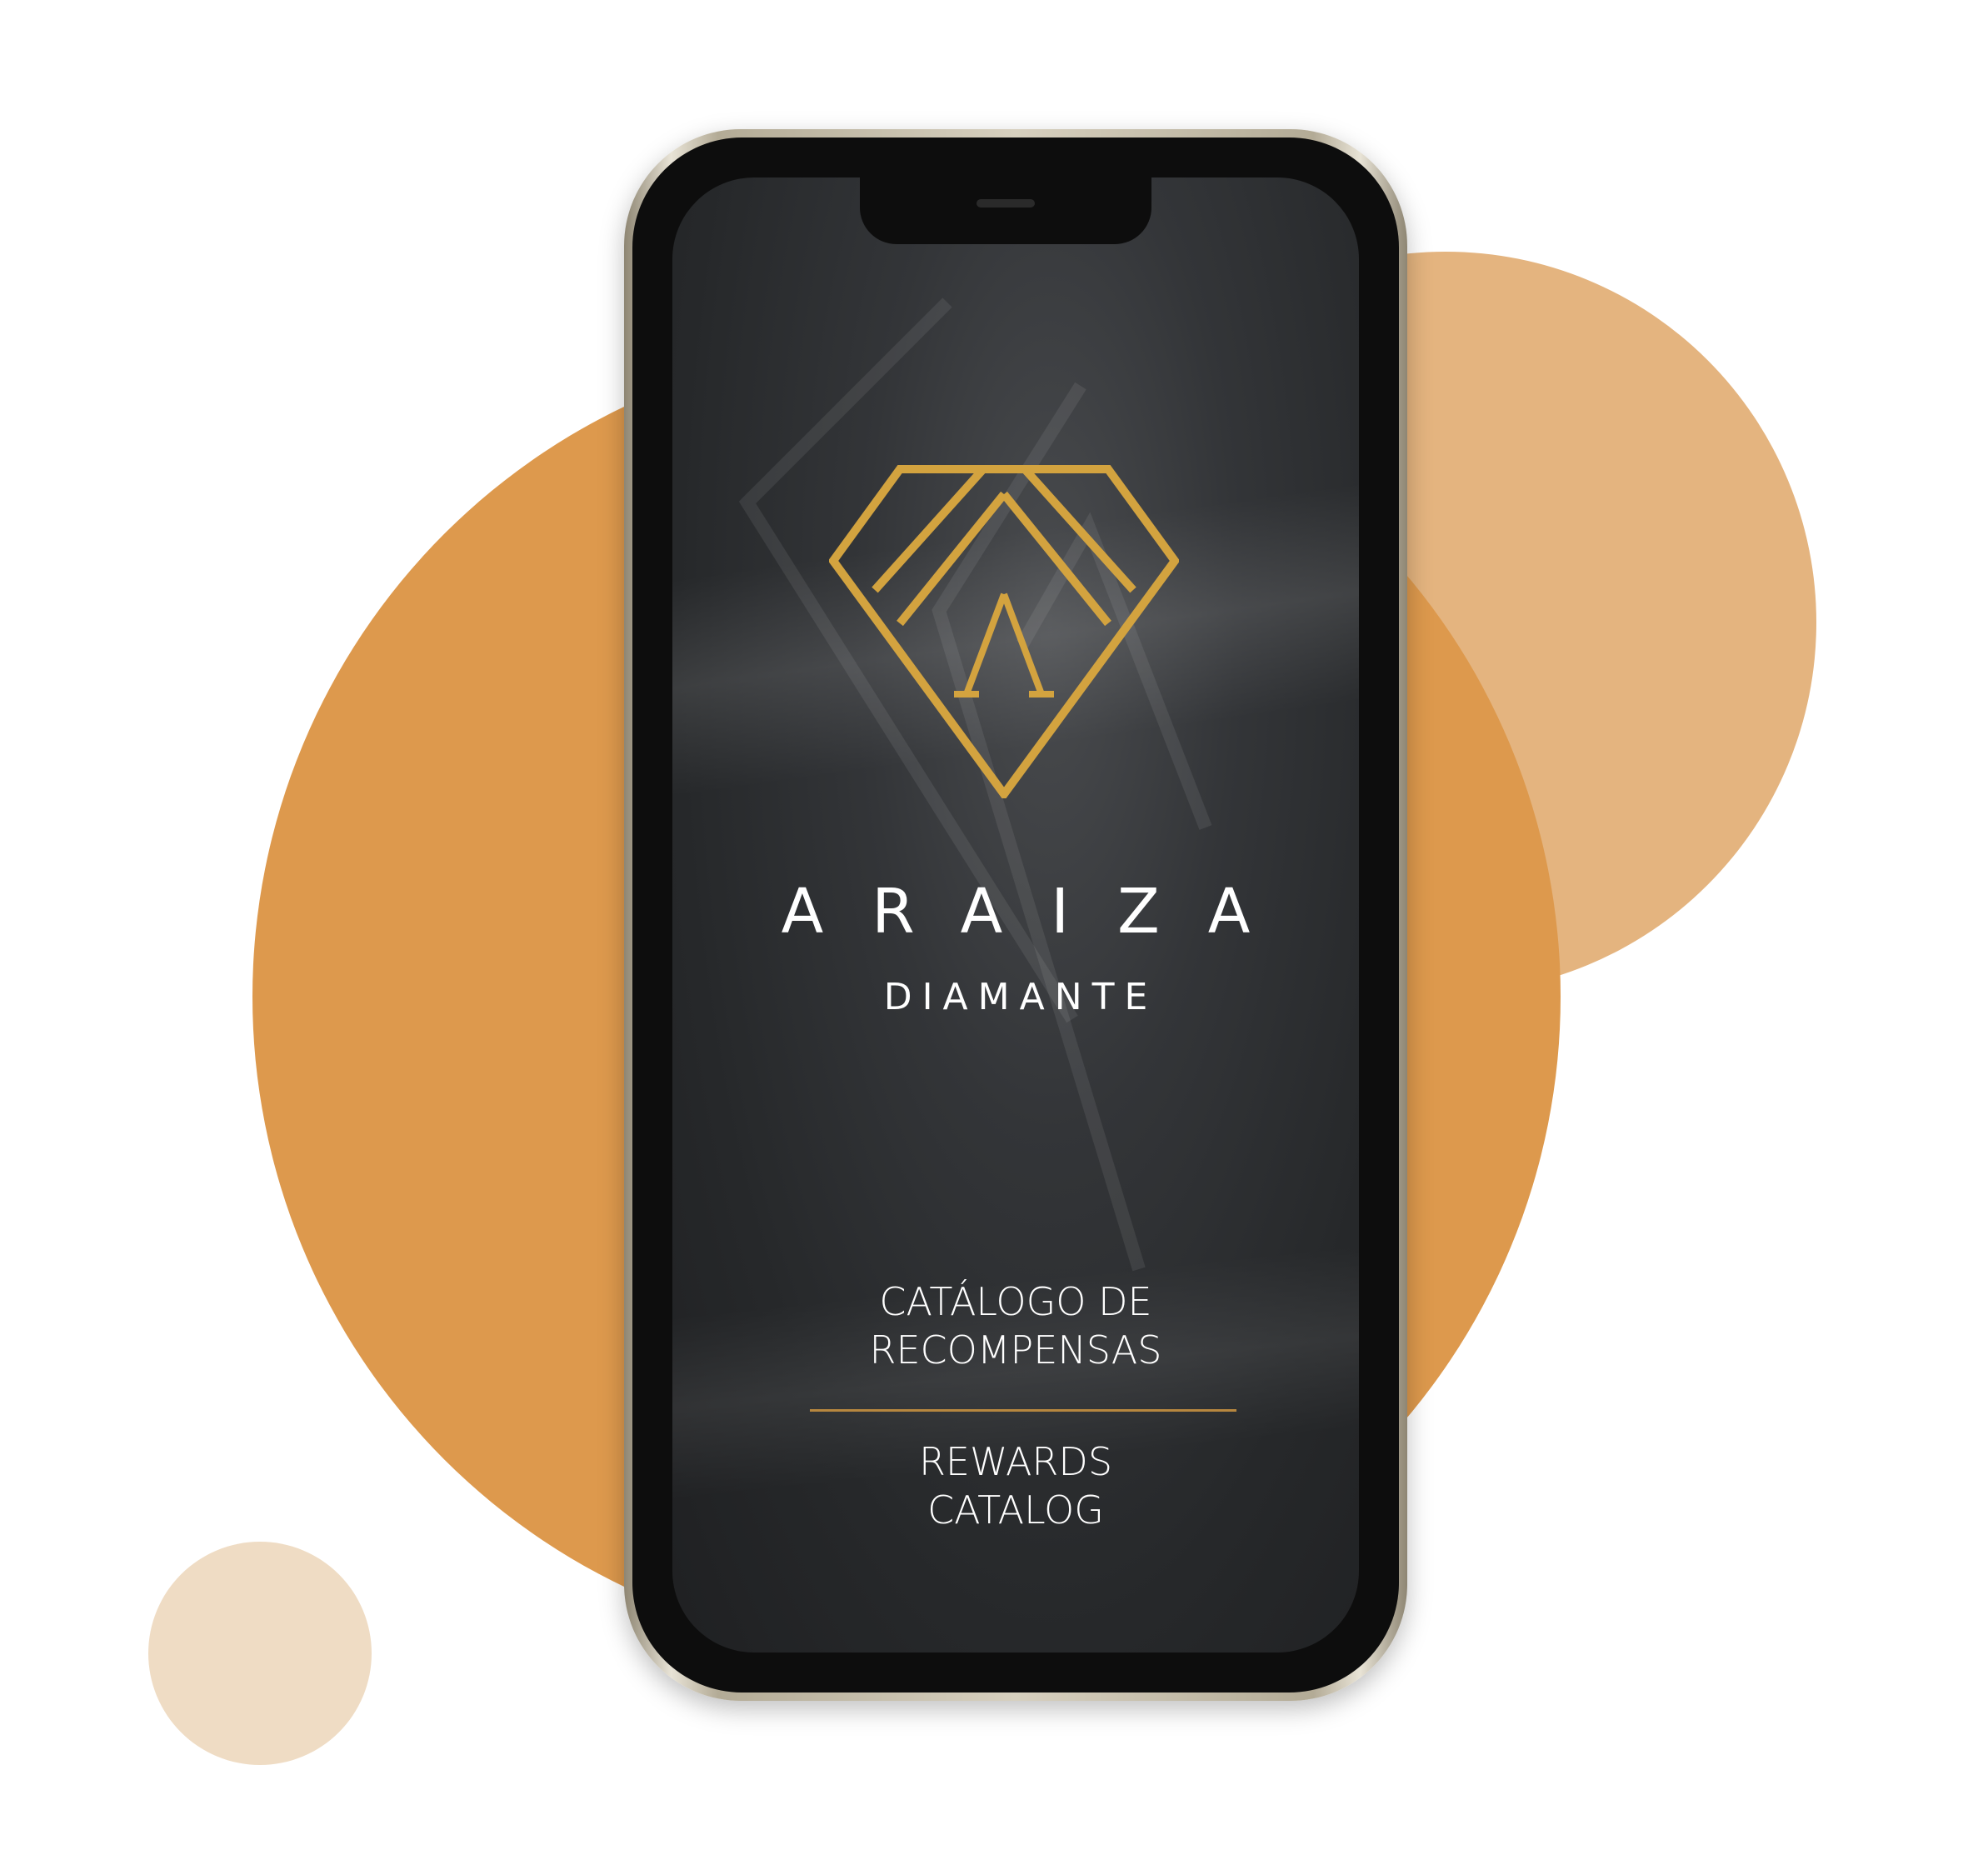 The image size is (1988, 1875). Describe the element at coordinates (1040, 912) in the screenshot. I see `brand-name: ARAIZA` at that location.